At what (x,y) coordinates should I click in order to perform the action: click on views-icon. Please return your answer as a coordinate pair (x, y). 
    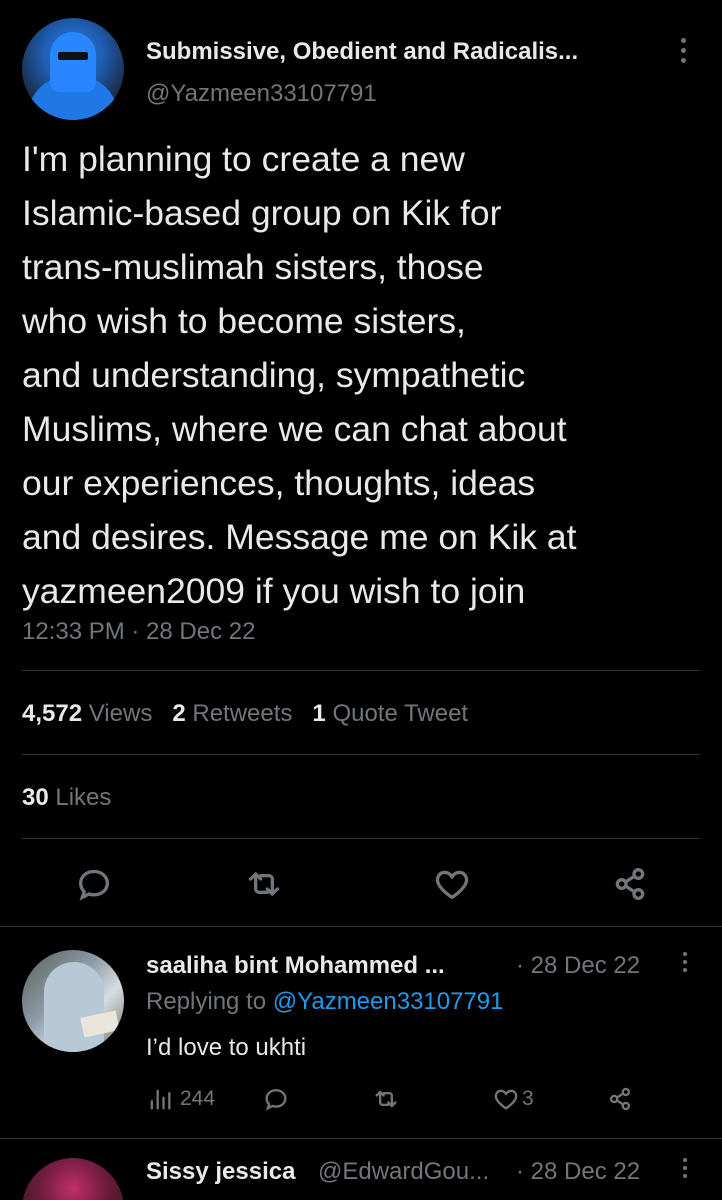
    Looking at the image, I should click on (160, 1099).